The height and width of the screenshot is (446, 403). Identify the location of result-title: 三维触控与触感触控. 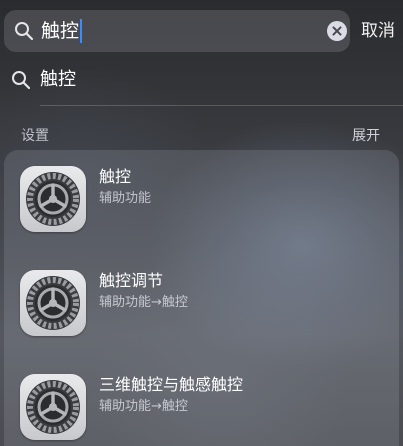
(171, 384).